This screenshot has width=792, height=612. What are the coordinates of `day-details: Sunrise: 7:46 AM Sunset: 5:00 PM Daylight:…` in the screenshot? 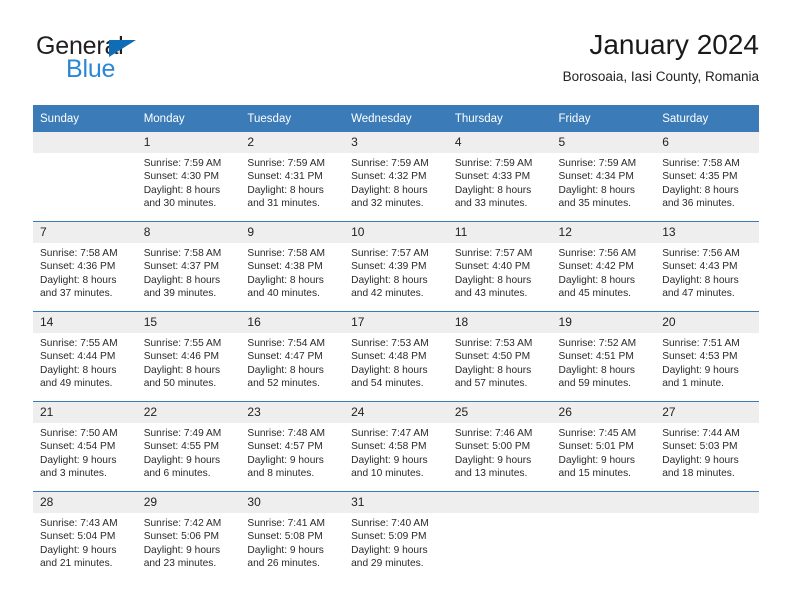 It's located at (500, 452).